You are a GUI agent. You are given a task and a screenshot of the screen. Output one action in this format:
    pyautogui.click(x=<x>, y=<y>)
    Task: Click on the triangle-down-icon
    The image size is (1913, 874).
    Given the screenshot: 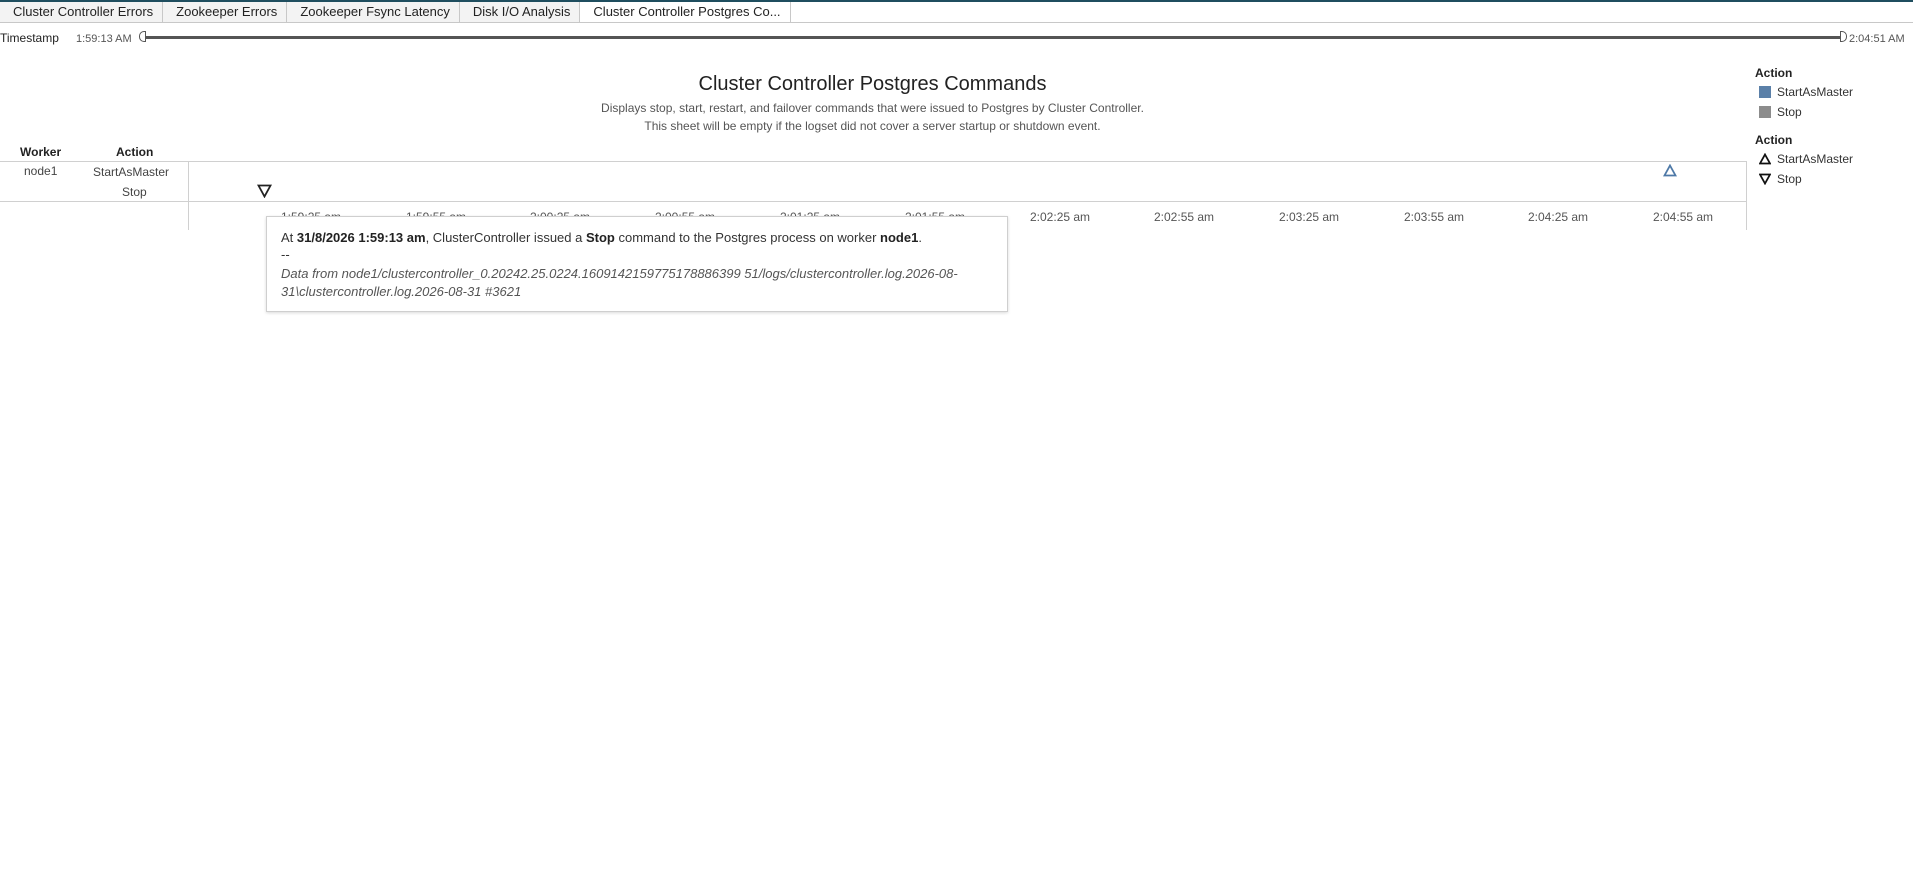 What is the action you would take?
    pyautogui.click(x=1765, y=179)
    